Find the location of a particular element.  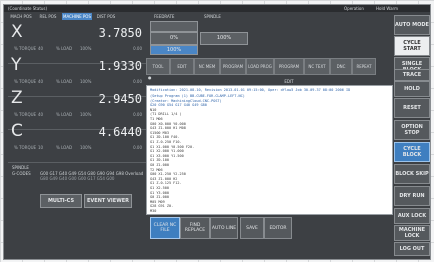

cycle-start-button: CYCLE START is located at coordinates (412, 46).